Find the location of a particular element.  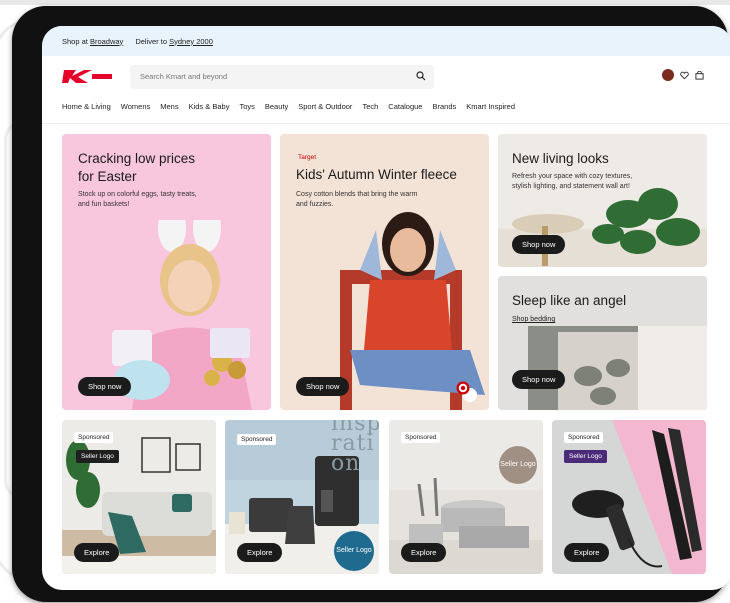

easter-shop-now-button: Shop now is located at coordinates (105, 386).